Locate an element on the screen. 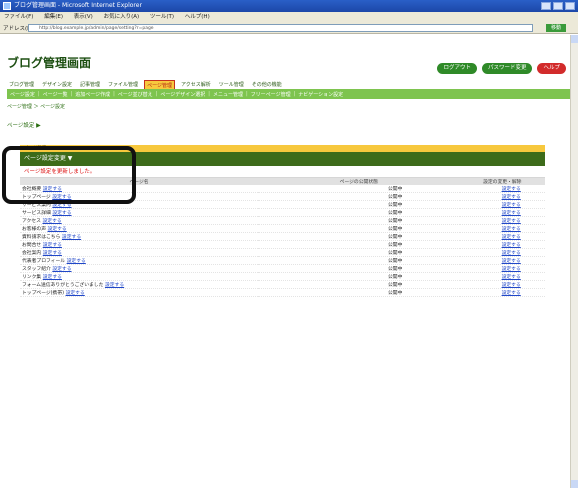 The height and width of the screenshot is (488, 578). page-name: トップページ(携帯) is located at coordinates (43, 294).